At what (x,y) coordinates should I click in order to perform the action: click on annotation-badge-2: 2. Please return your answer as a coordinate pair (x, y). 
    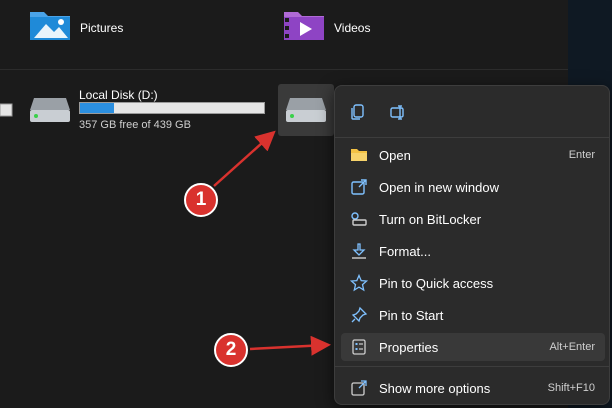
    Looking at the image, I should click on (231, 350).